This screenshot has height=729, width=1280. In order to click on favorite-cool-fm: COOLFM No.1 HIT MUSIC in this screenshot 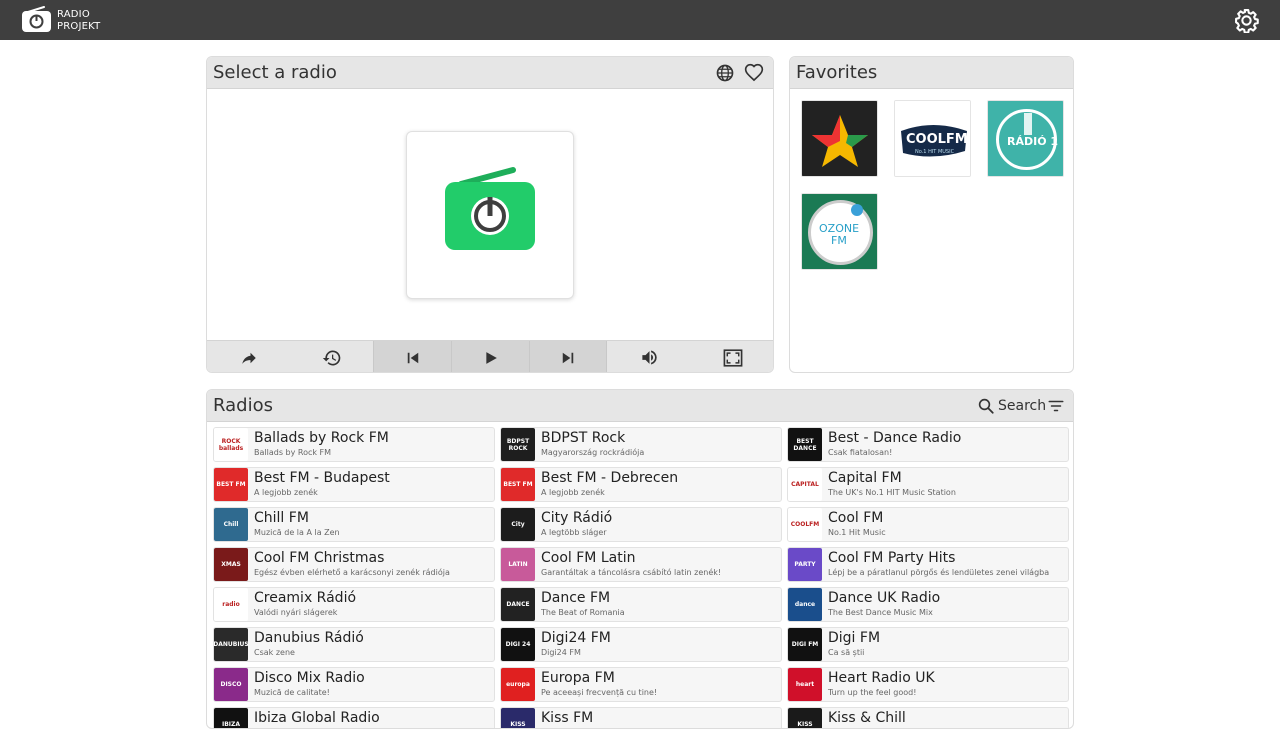, I will do `click(932, 138)`.